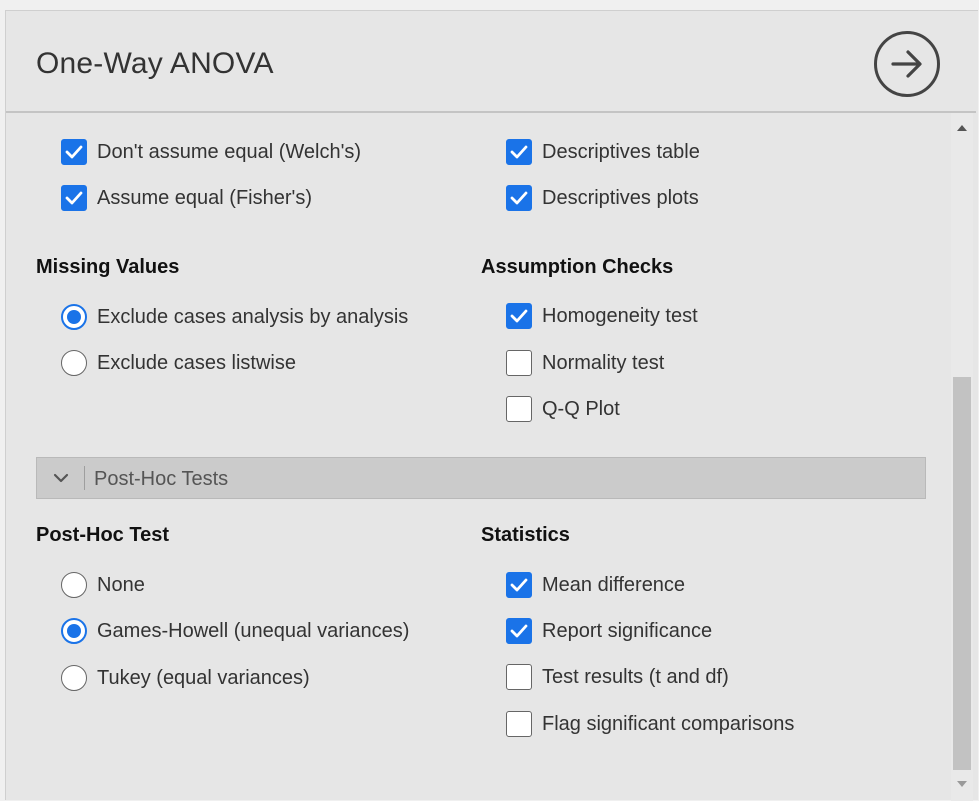 The height and width of the screenshot is (801, 979). I want to click on run-analysis-button, so click(907, 64).